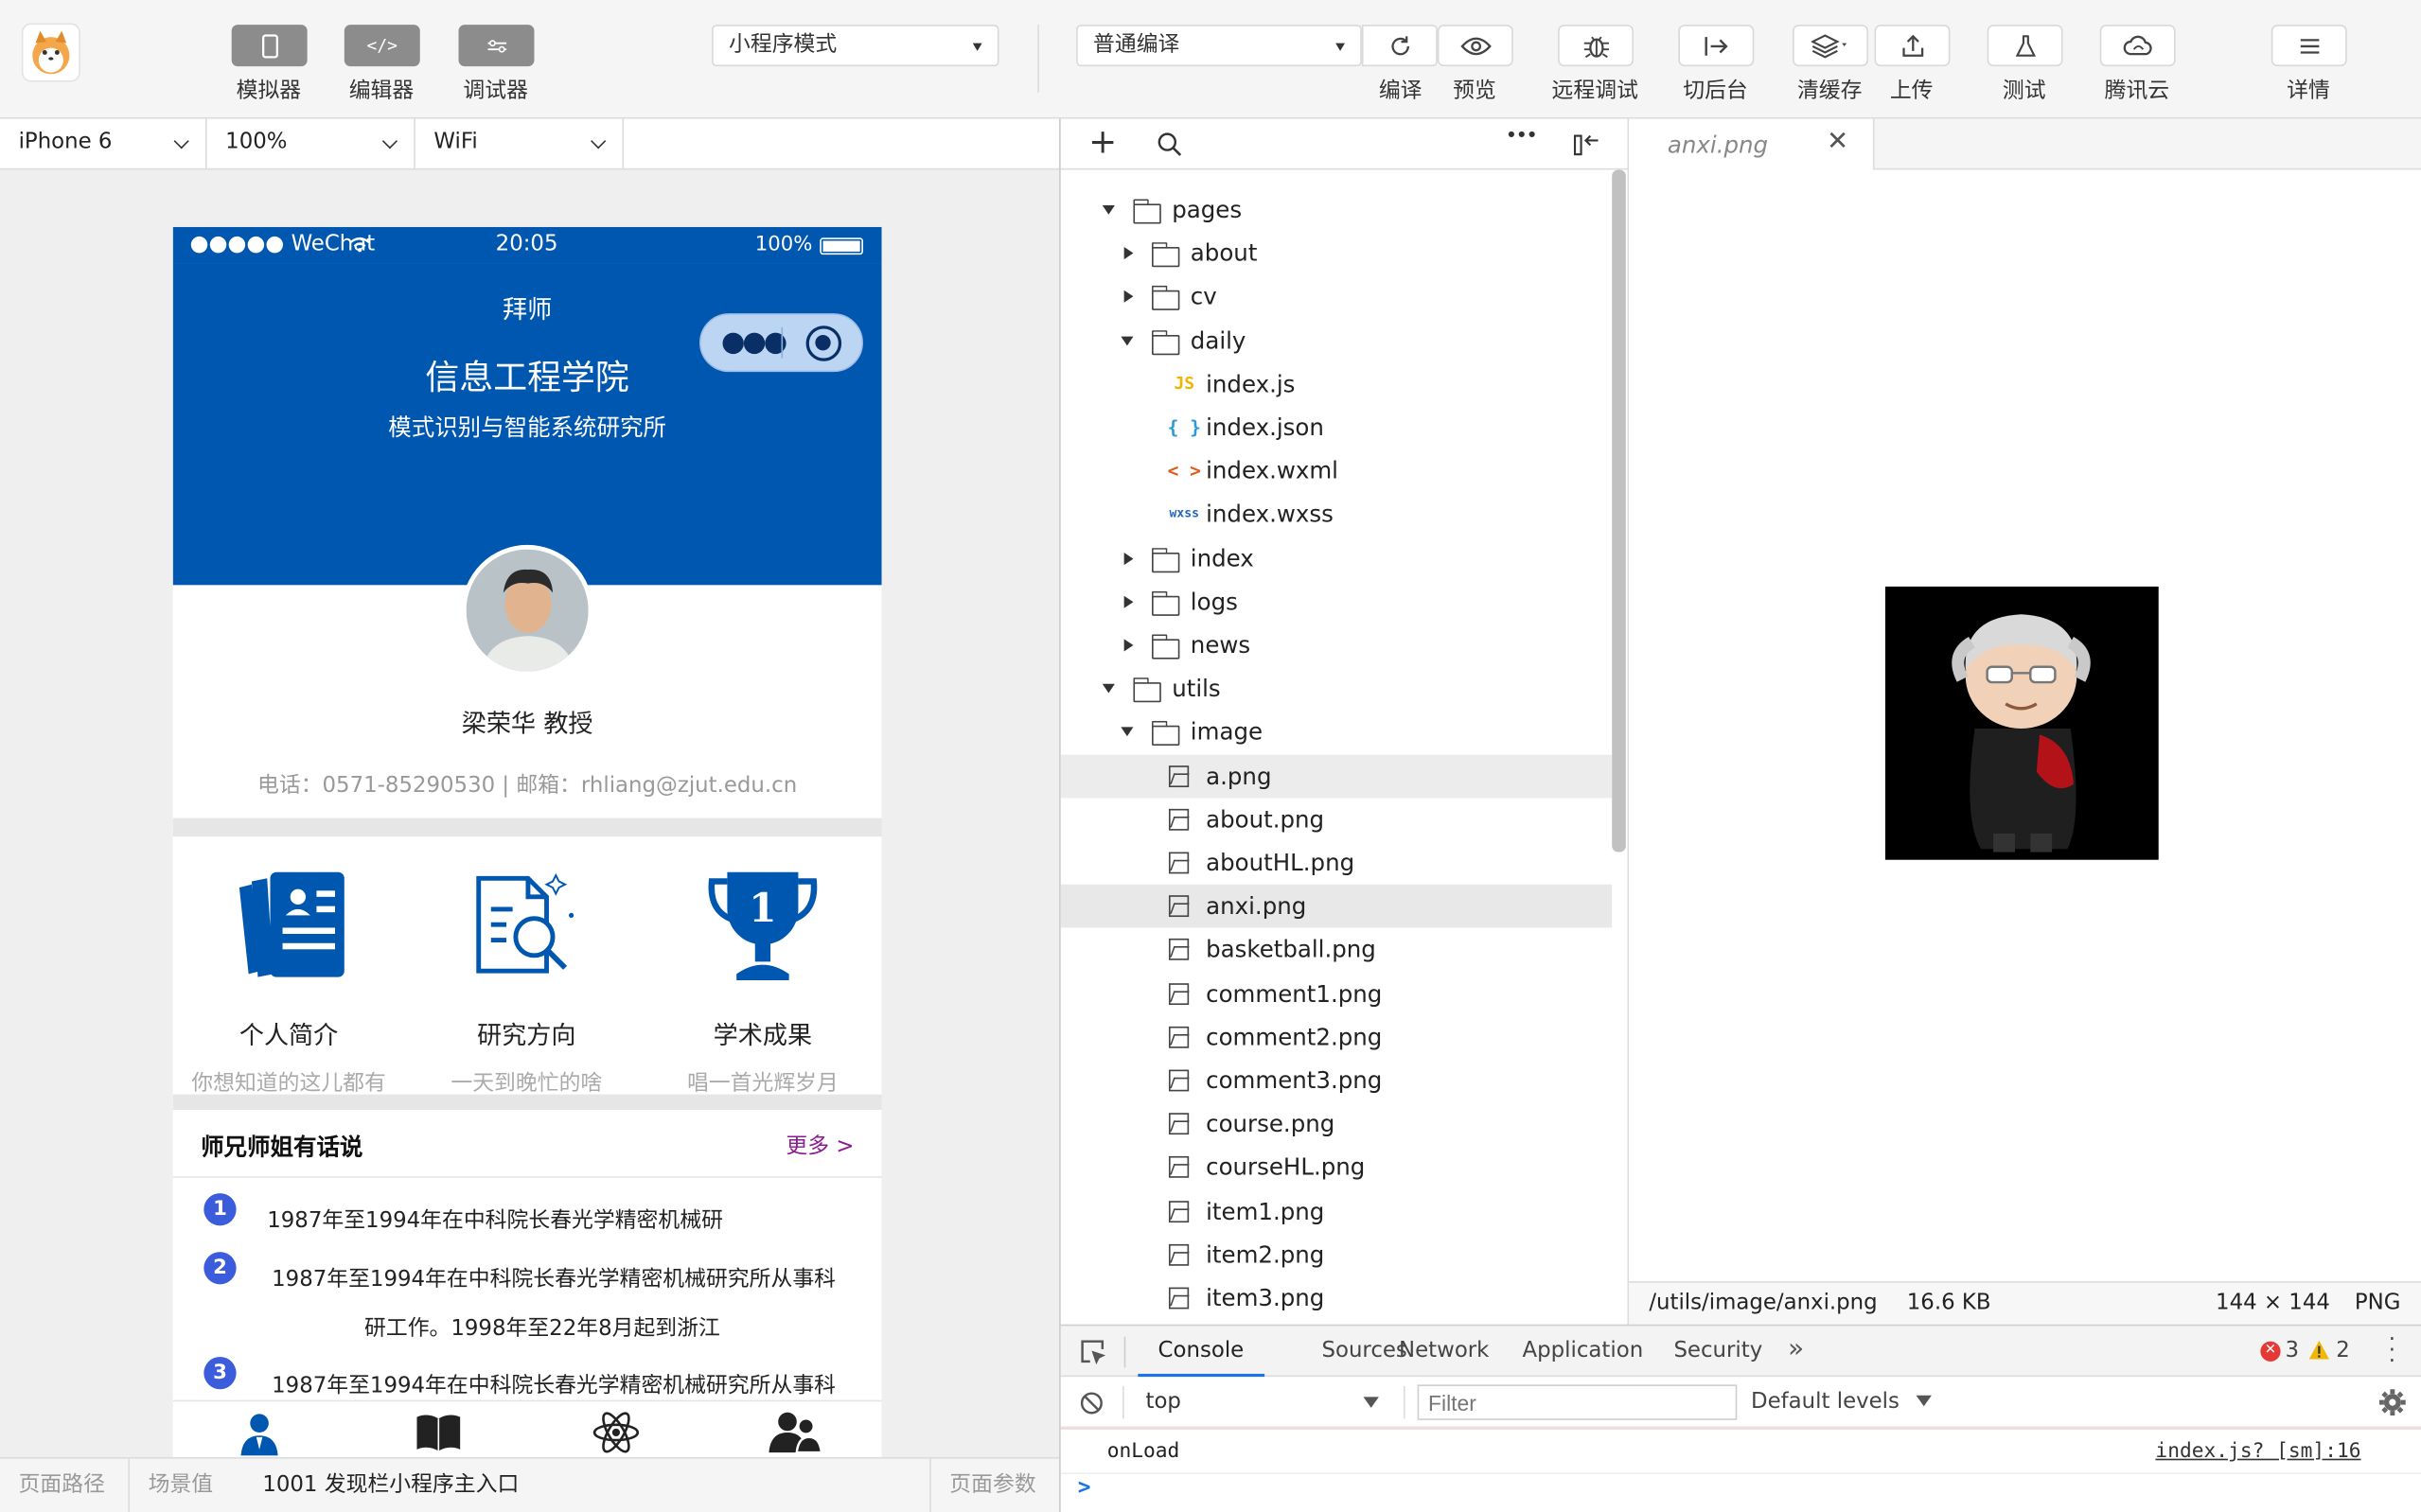  Describe the element at coordinates (1336, 384) in the screenshot. I see `tree-file-item: JS index.js` at that location.